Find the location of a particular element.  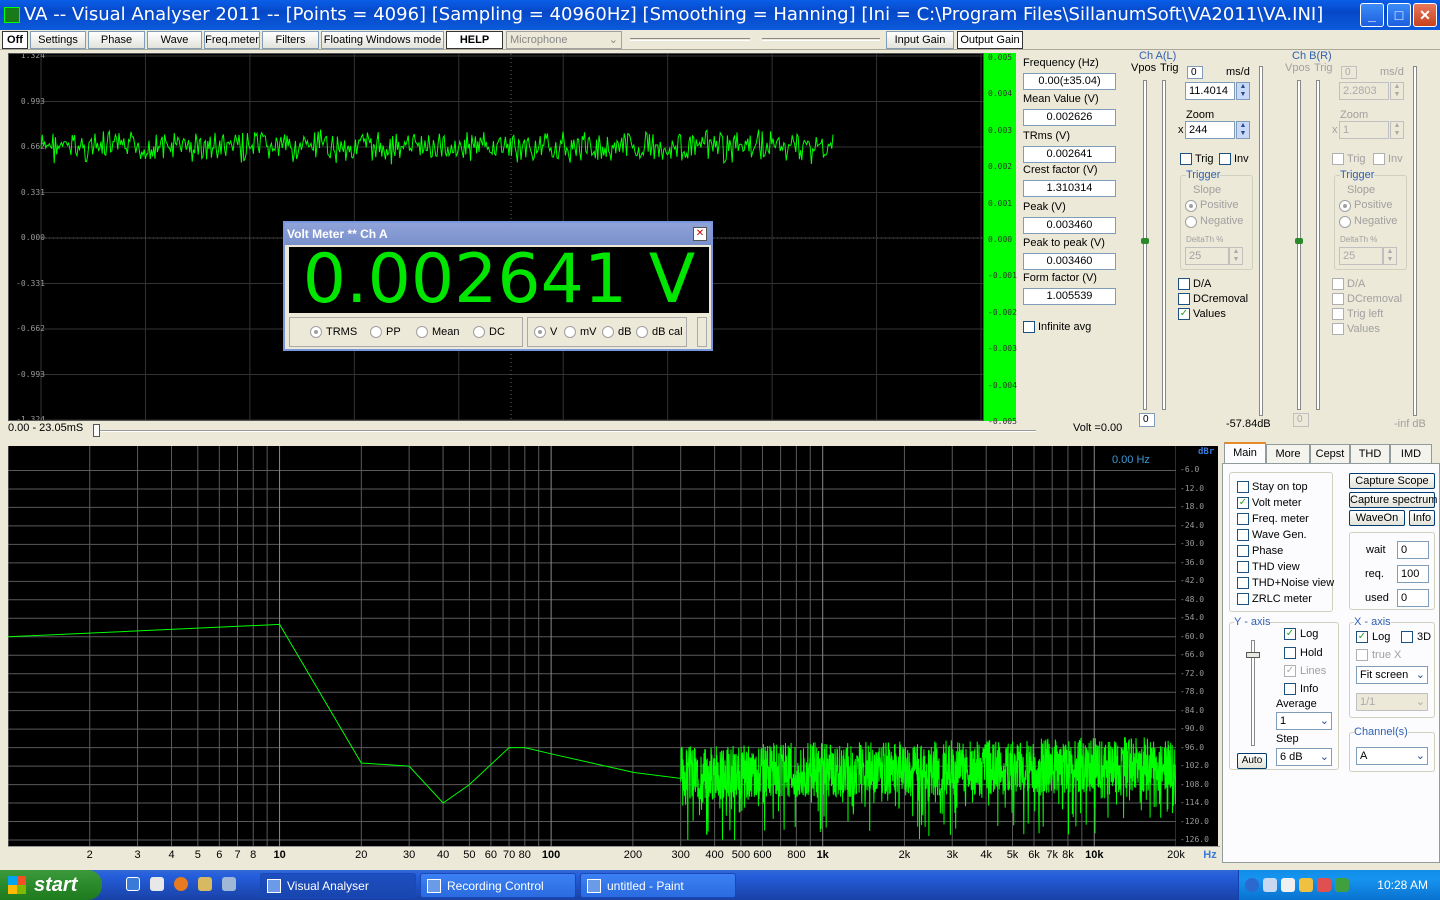

ch-a-positive-radio is located at coordinates (1191, 206).